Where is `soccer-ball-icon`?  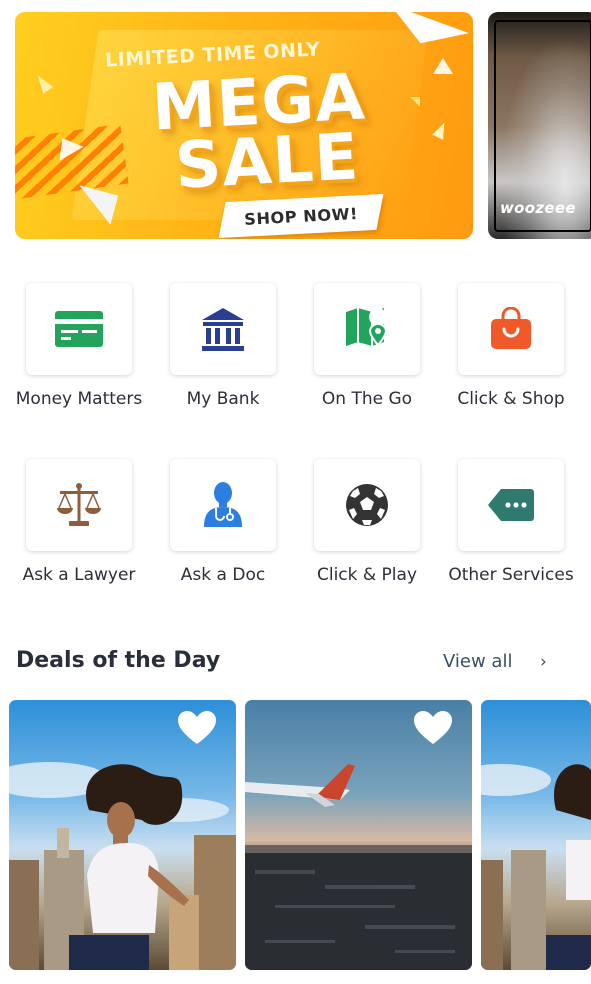
soccer-ball-icon is located at coordinates (367, 505).